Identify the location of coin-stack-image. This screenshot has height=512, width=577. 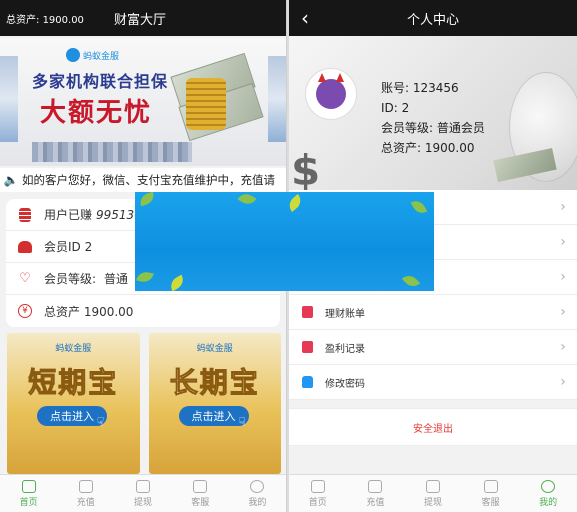
(206, 104).